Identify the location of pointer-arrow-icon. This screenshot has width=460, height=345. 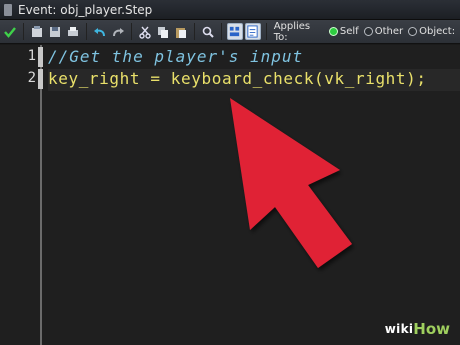
(291, 183).